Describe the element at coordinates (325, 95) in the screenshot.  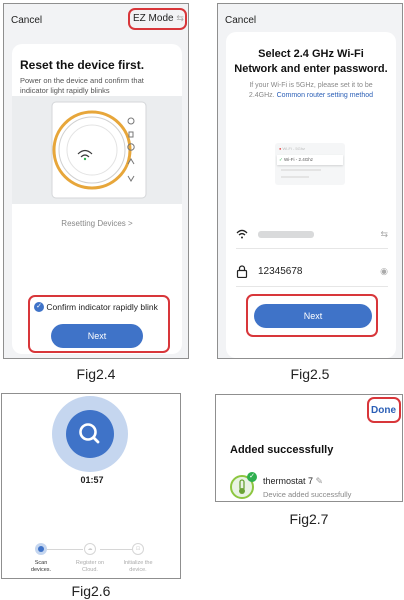
I see `router-setting-link: Common router setting method` at that location.